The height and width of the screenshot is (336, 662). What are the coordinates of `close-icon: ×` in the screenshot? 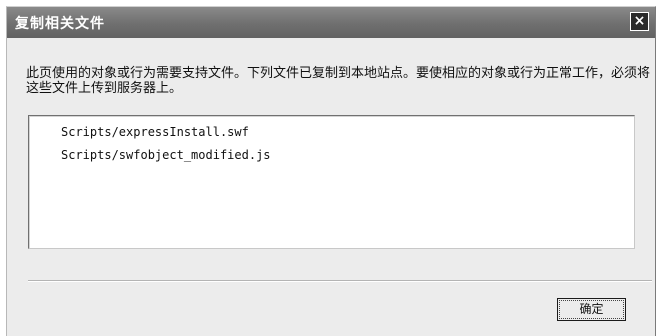 It's located at (639, 21).